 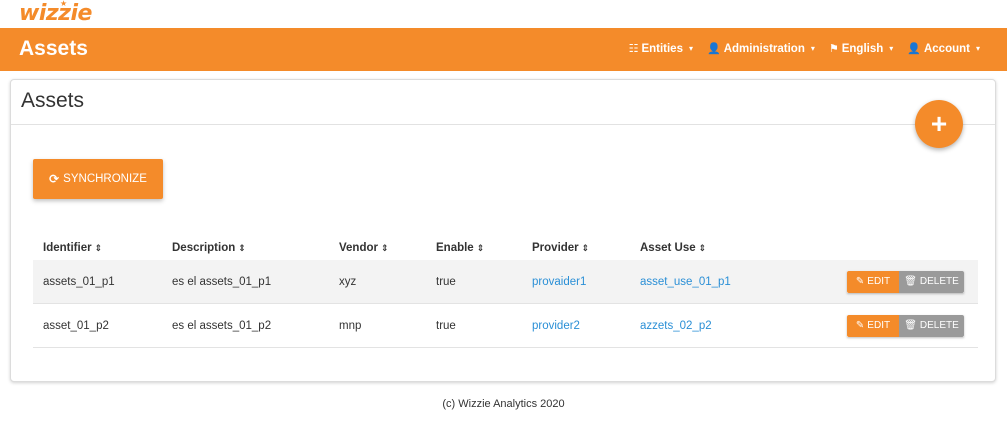 I want to click on wizzie-logo: wizzie, so click(x=55, y=14).